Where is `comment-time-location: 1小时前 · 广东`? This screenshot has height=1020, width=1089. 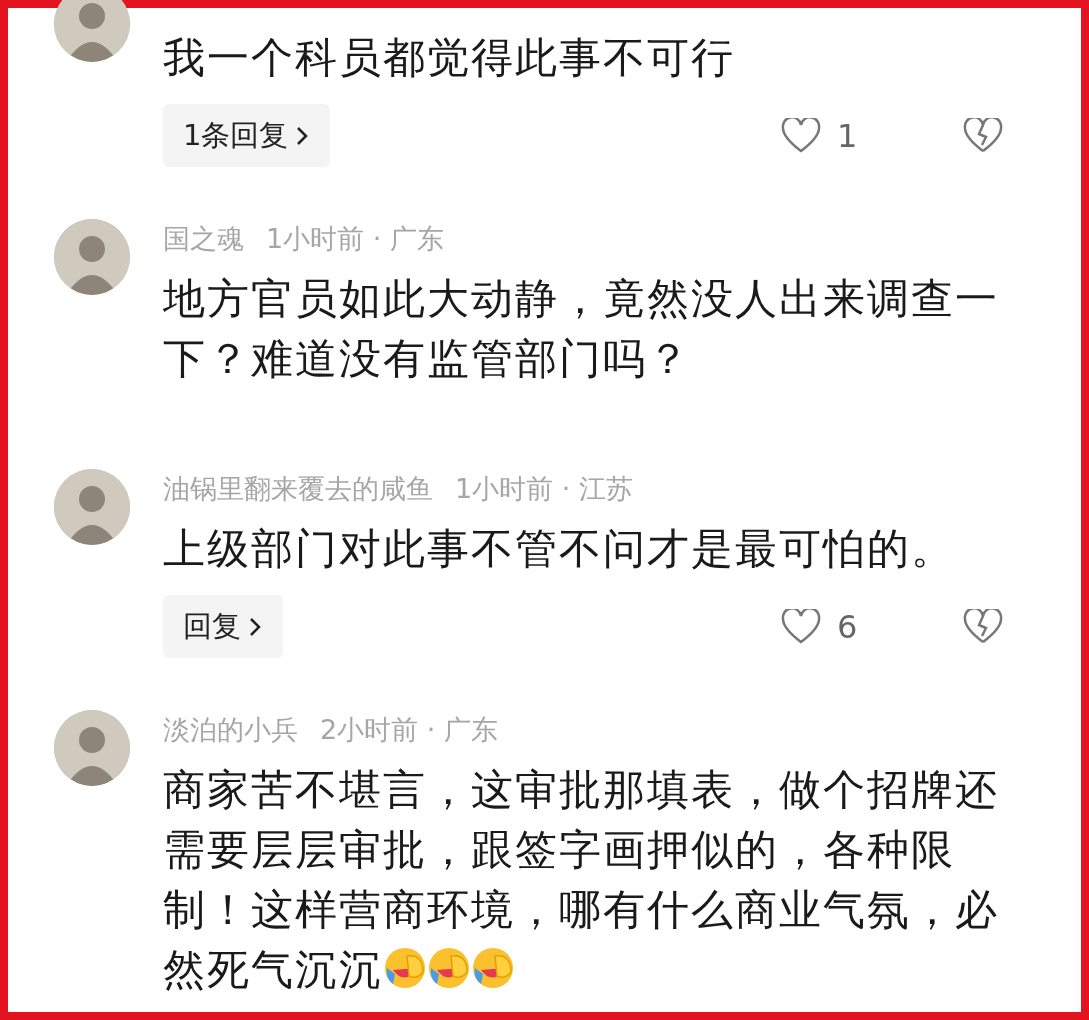 comment-time-location: 1小时前 · 广东 is located at coordinates (355, 239).